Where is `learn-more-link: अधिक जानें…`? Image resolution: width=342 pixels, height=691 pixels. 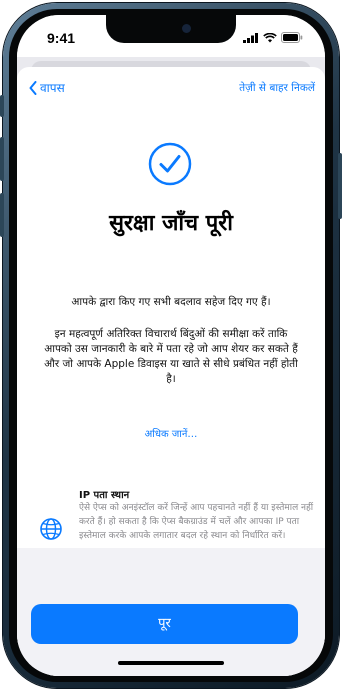 learn-more-link: अधिक जानें… is located at coordinates (171, 433).